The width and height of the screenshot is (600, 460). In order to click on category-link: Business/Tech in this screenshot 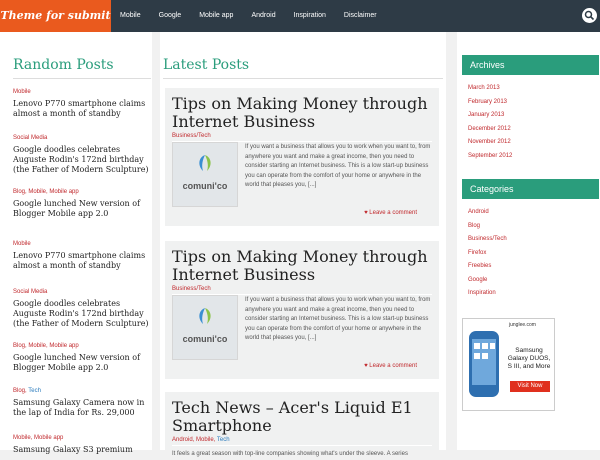, I will do `click(533, 240)`.